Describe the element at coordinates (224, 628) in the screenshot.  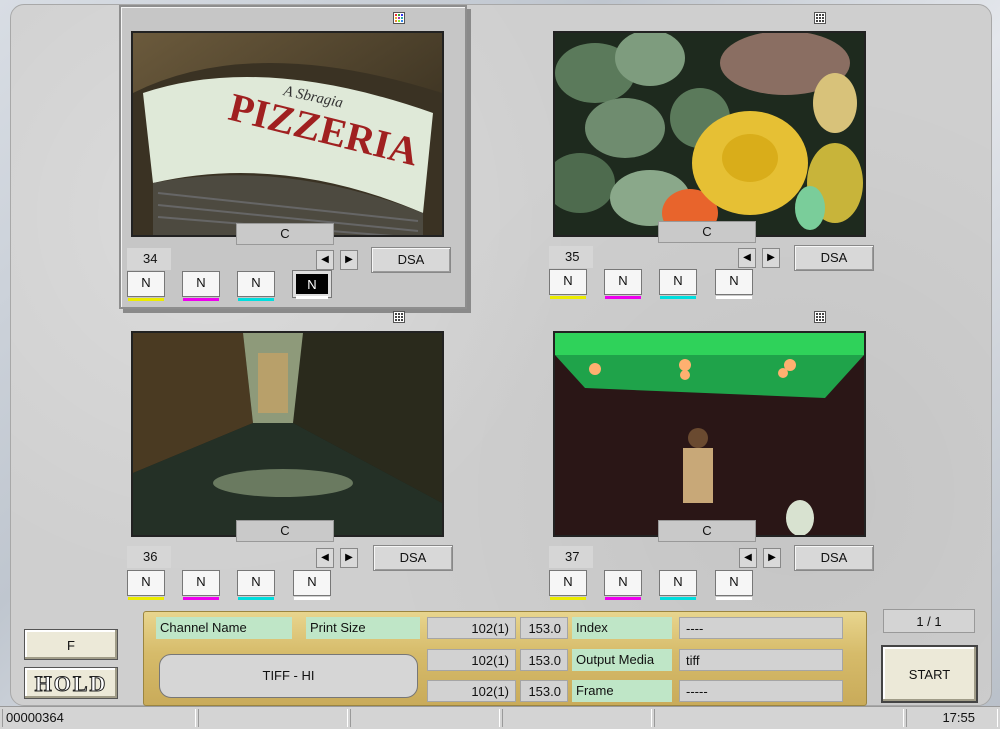
I see `channel-name-label: Channel Name` at that location.